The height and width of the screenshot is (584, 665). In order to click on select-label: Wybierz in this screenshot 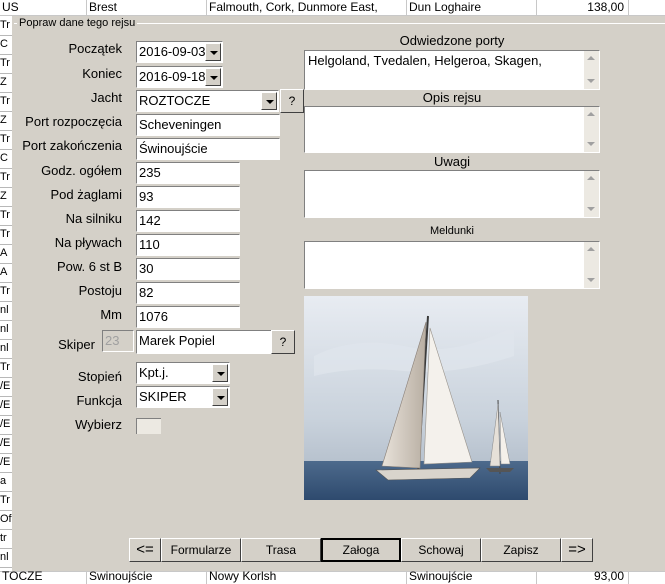, I will do `click(98, 424)`.